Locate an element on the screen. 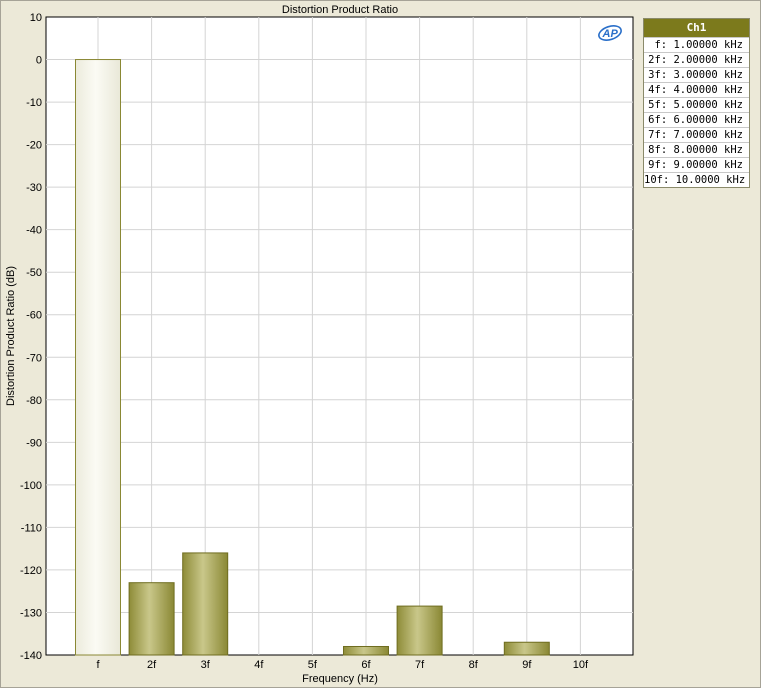 This screenshot has width=761, height=688. legend-row: 8f: 8.00000 kHz is located at coordinates (696, 149).